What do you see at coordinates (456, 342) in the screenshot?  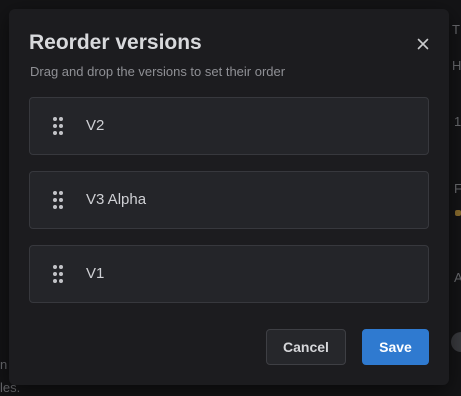 I see `background-avatar` at bounding box center [456, 342].